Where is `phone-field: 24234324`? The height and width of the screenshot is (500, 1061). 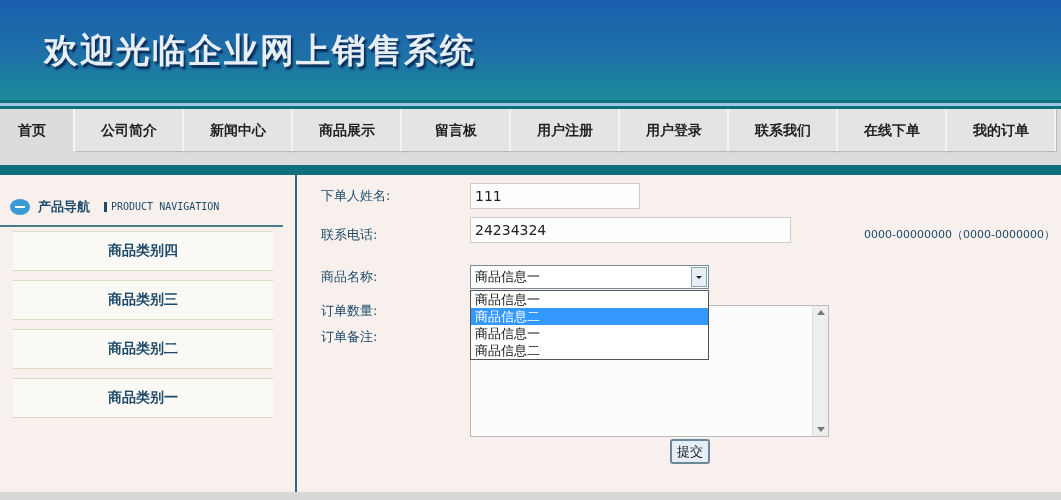 phone-field: 24234324 is located at coordinates (630, 230).